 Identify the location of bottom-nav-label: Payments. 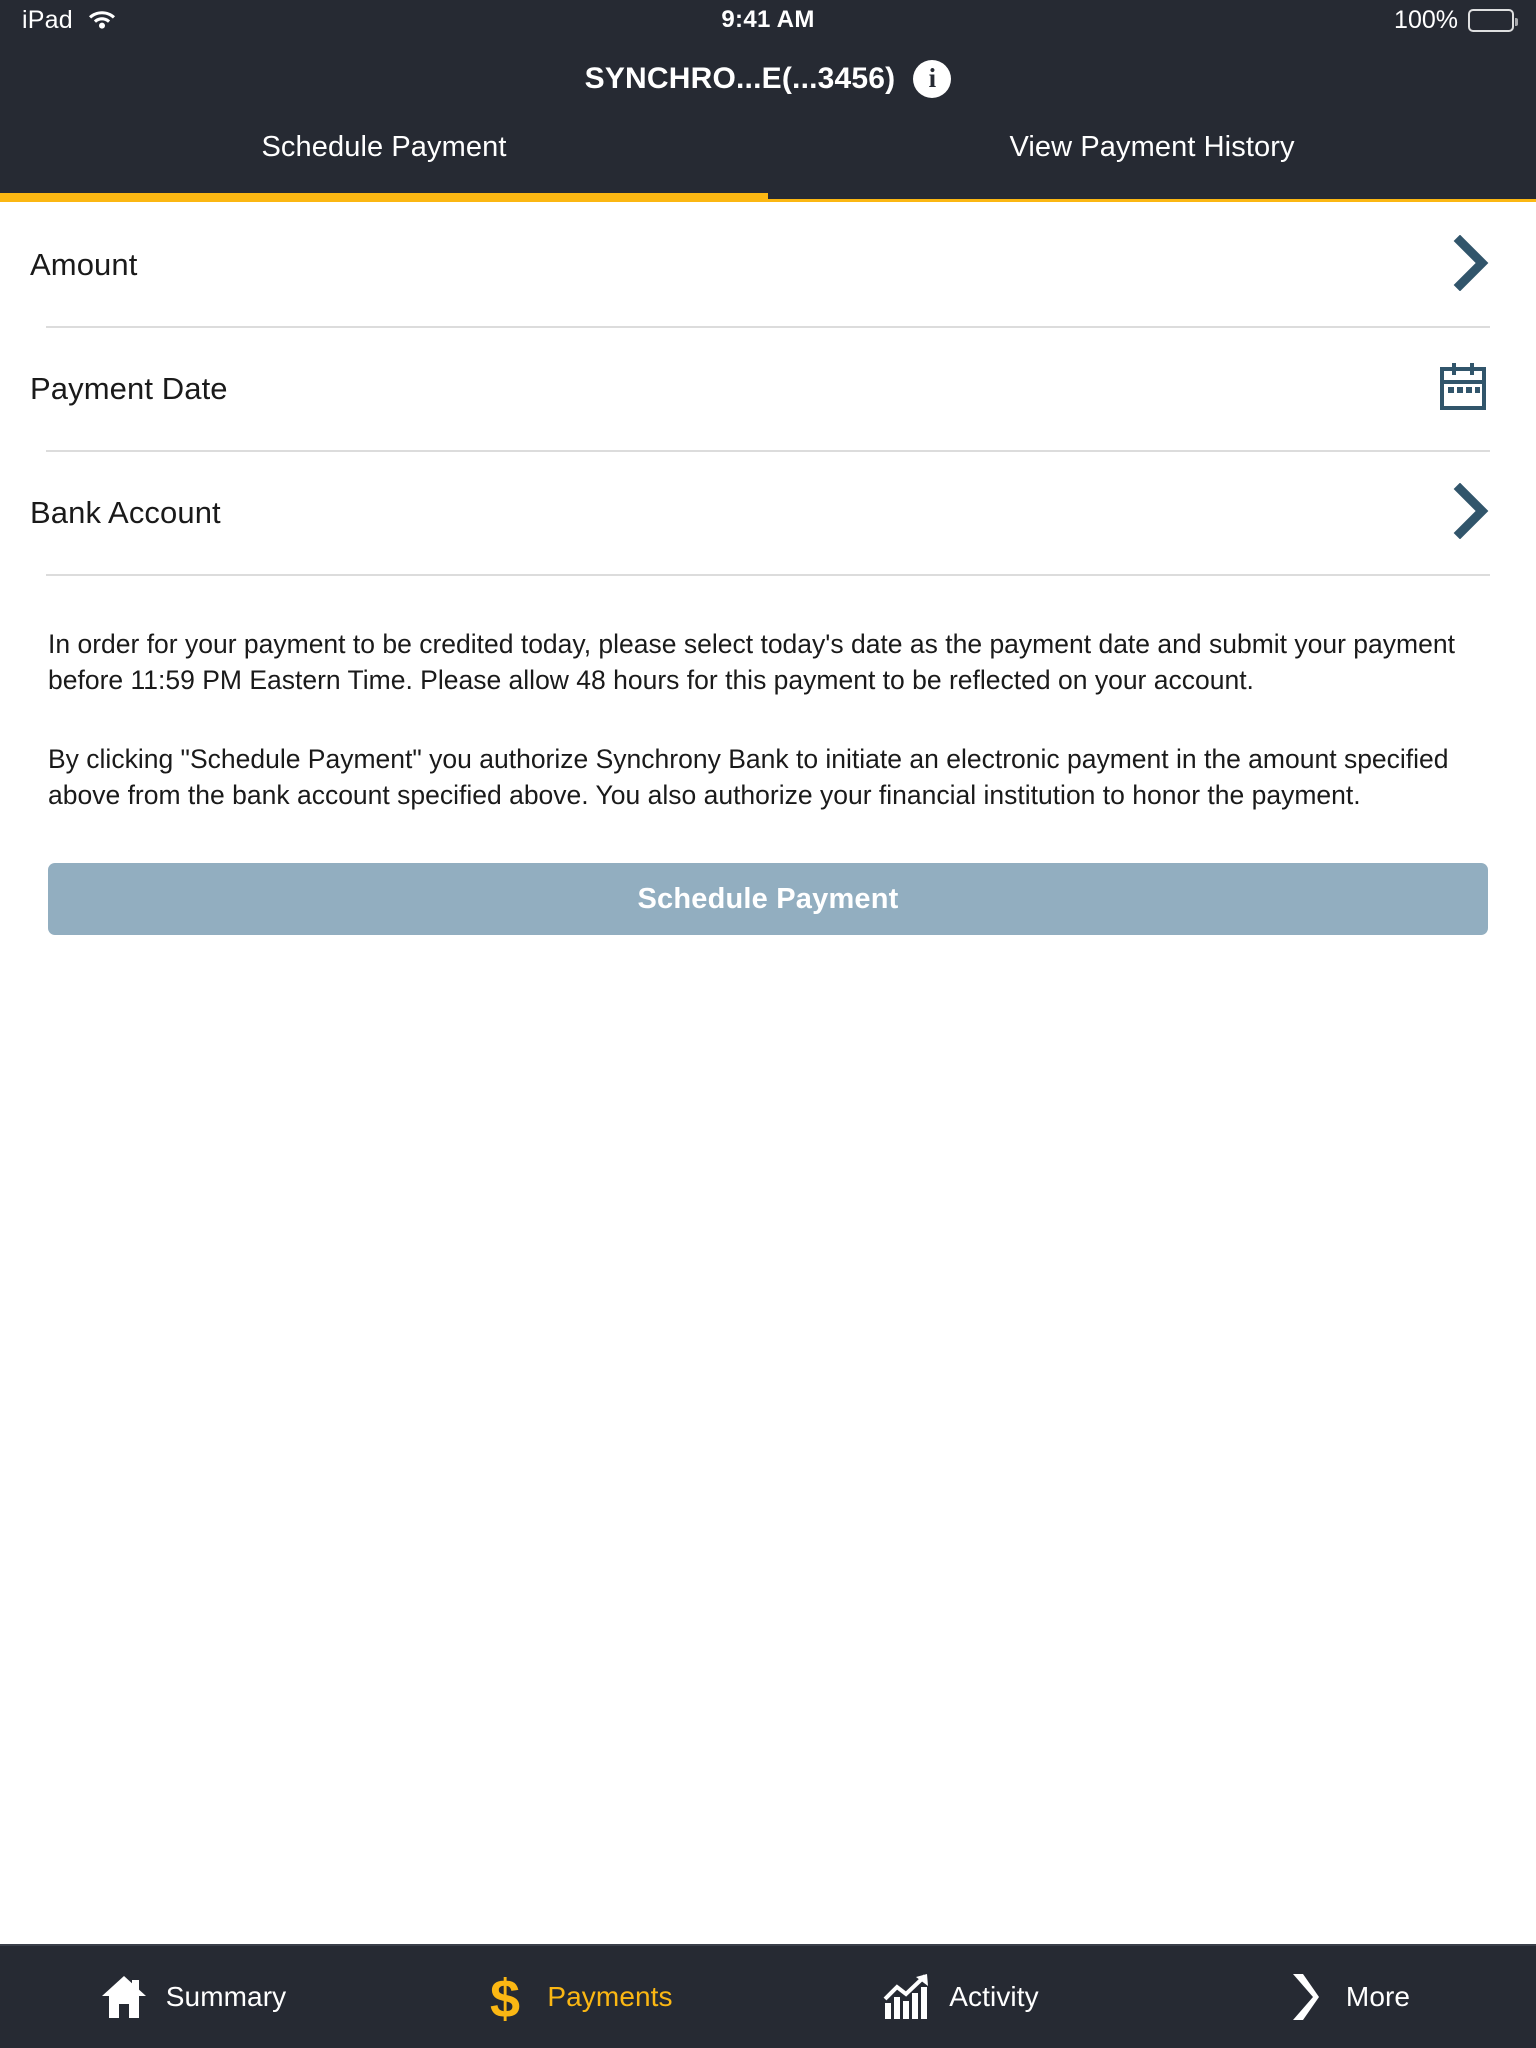
(610, 1996).